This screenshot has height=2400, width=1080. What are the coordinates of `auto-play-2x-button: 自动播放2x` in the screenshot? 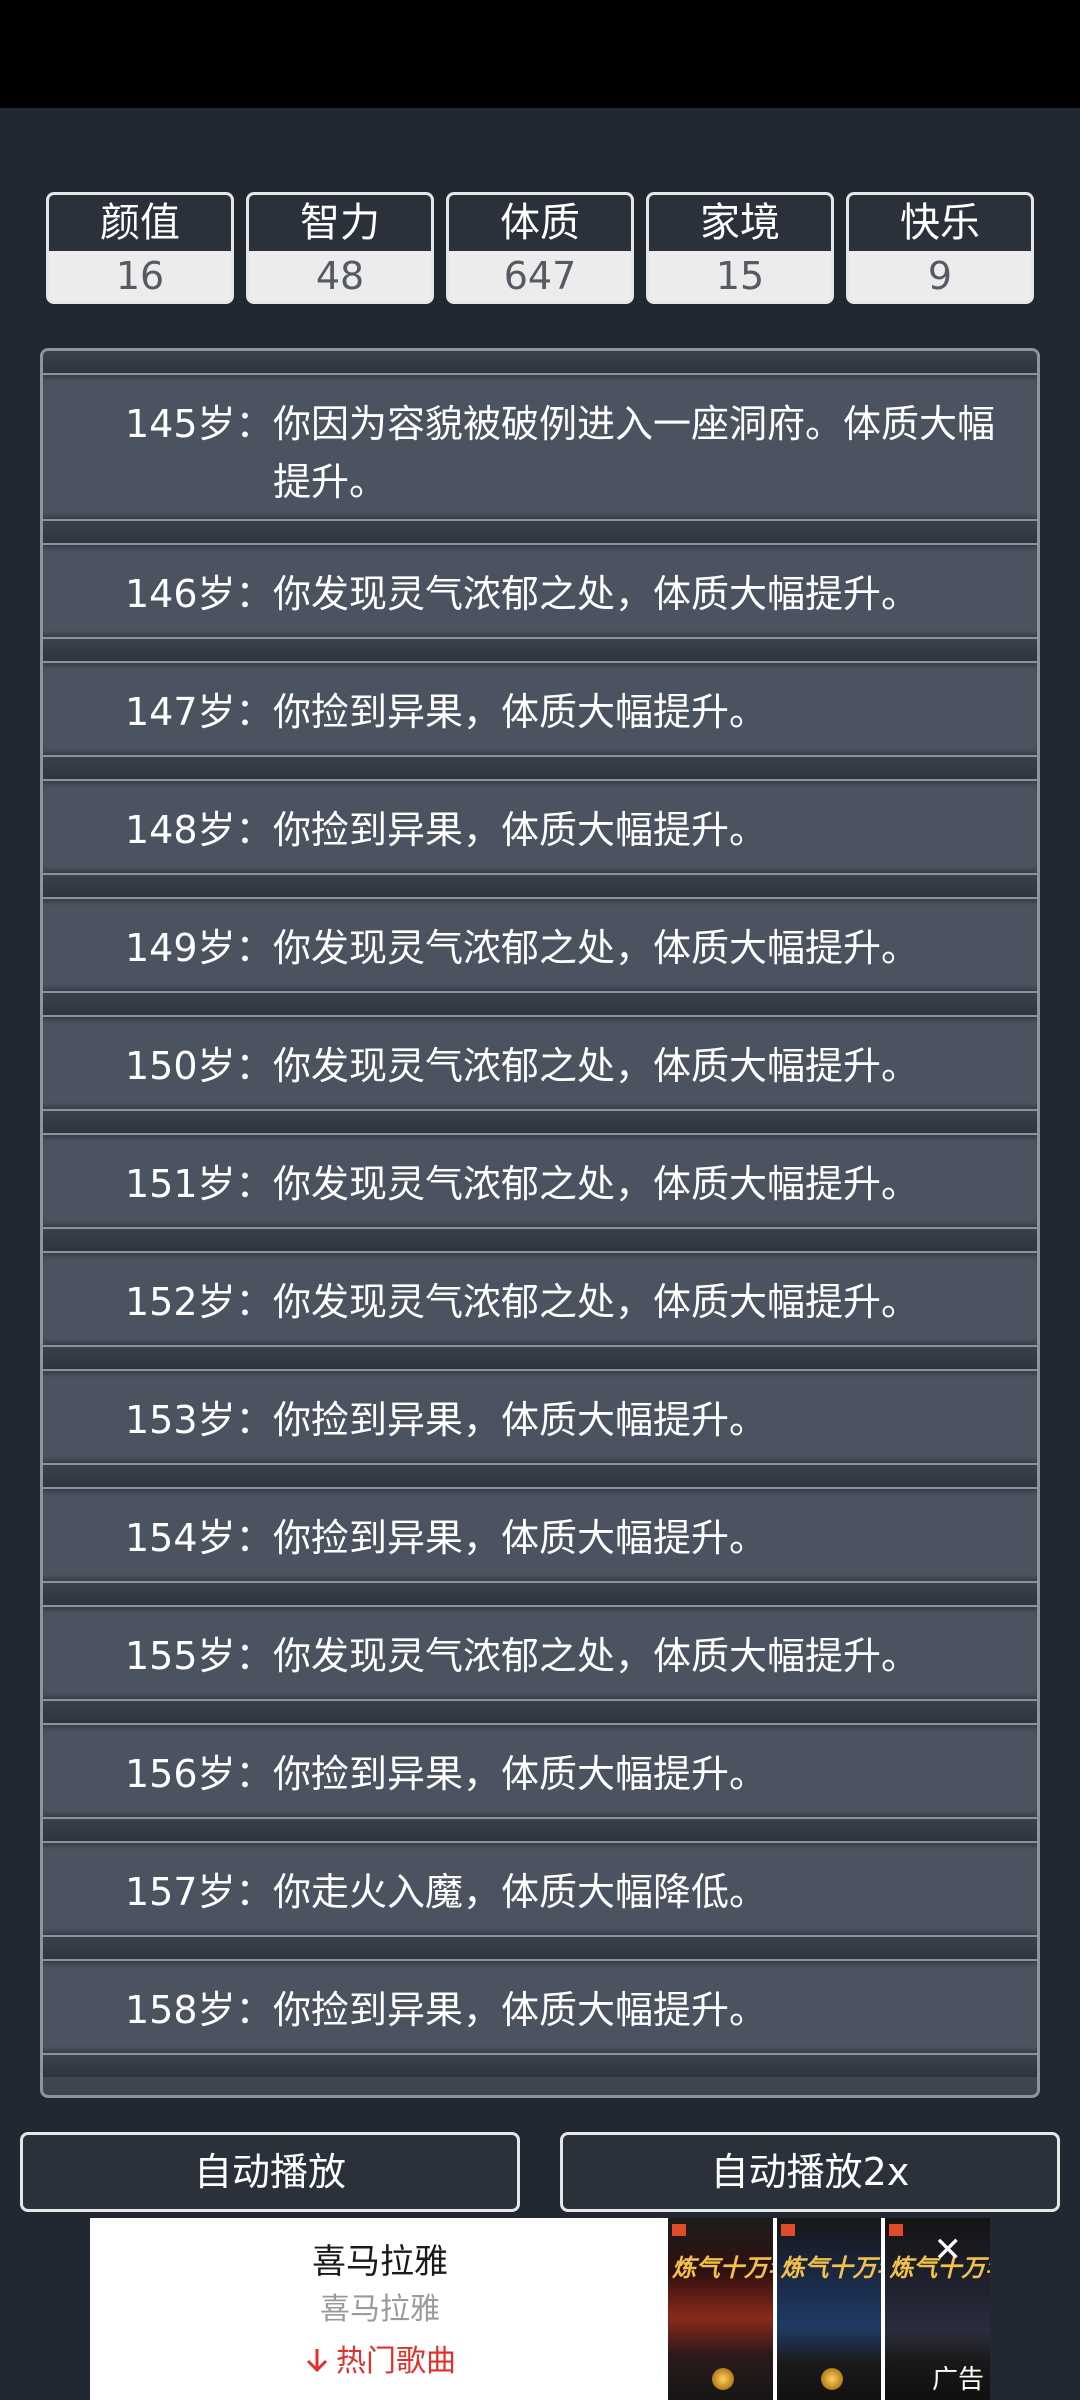 It's located at (810, 2172).